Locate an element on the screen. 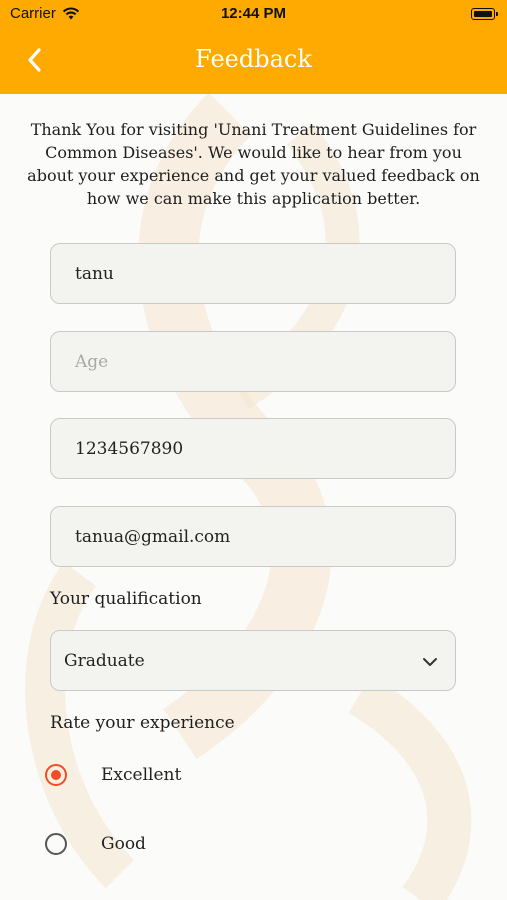  email-field is located at coordinates (253, 536).